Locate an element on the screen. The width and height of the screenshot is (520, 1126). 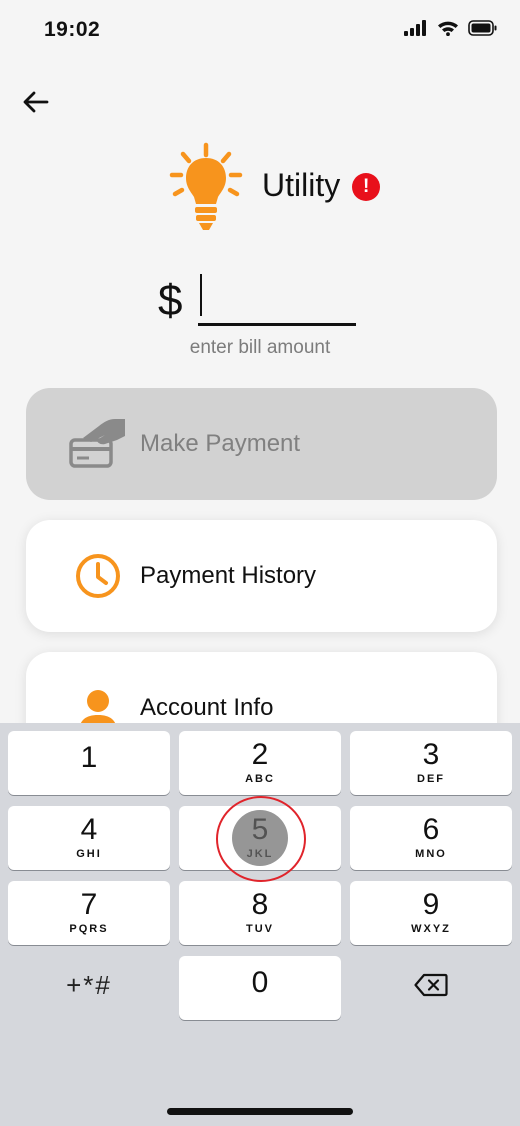
status-bar: 19:02 is located at coordinates (260, 30).